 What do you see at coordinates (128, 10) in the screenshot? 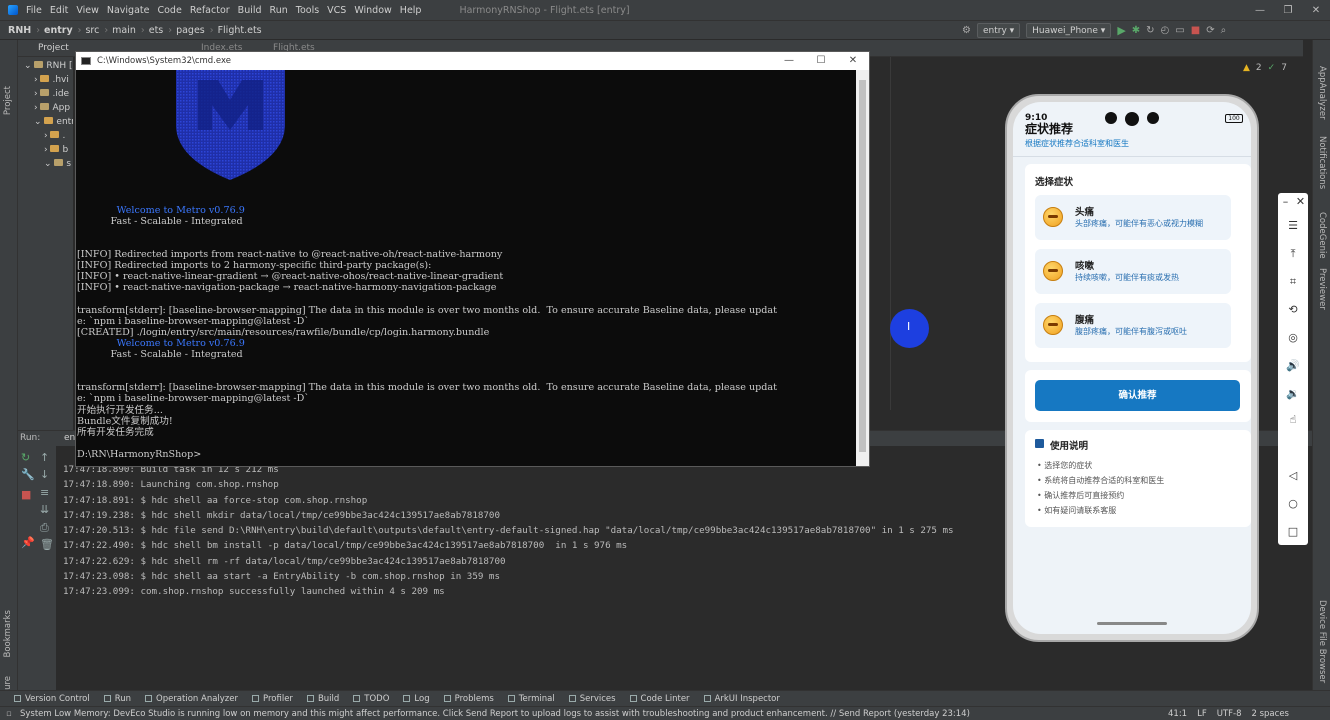
I see `menu-navigate: Navigate` at bounding box center [128, 10].